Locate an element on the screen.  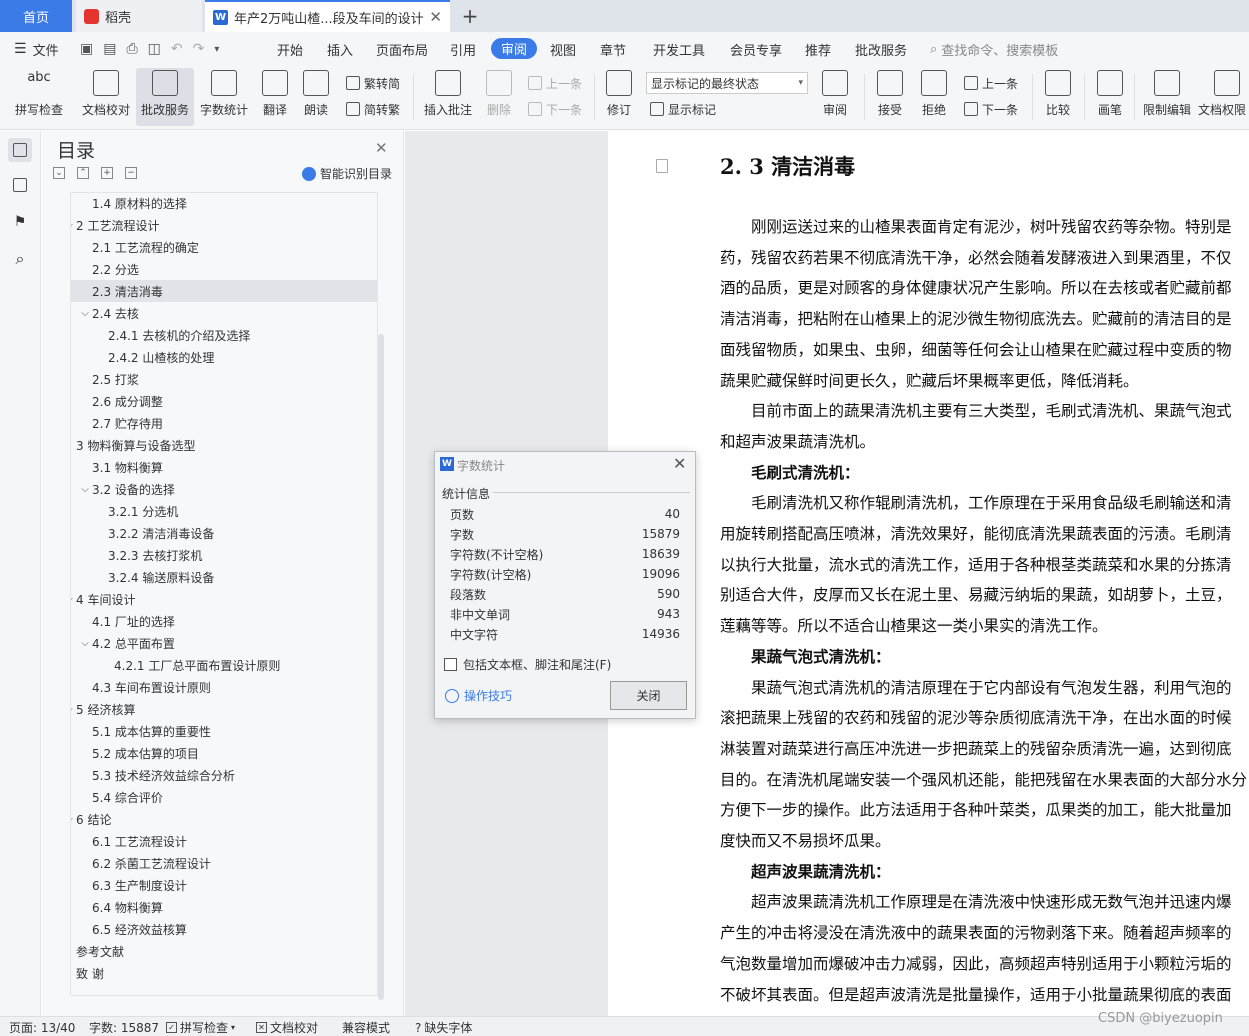
toc-item: ›3 物料衡算与设备选型 is located at coordinates (224, 445).